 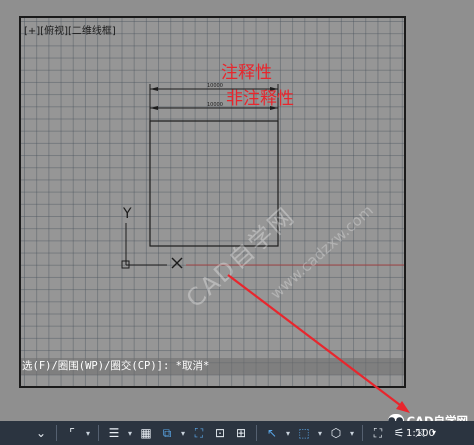 I want to click on non-annotative-label: 非注释性, so click(x=260, y=99).